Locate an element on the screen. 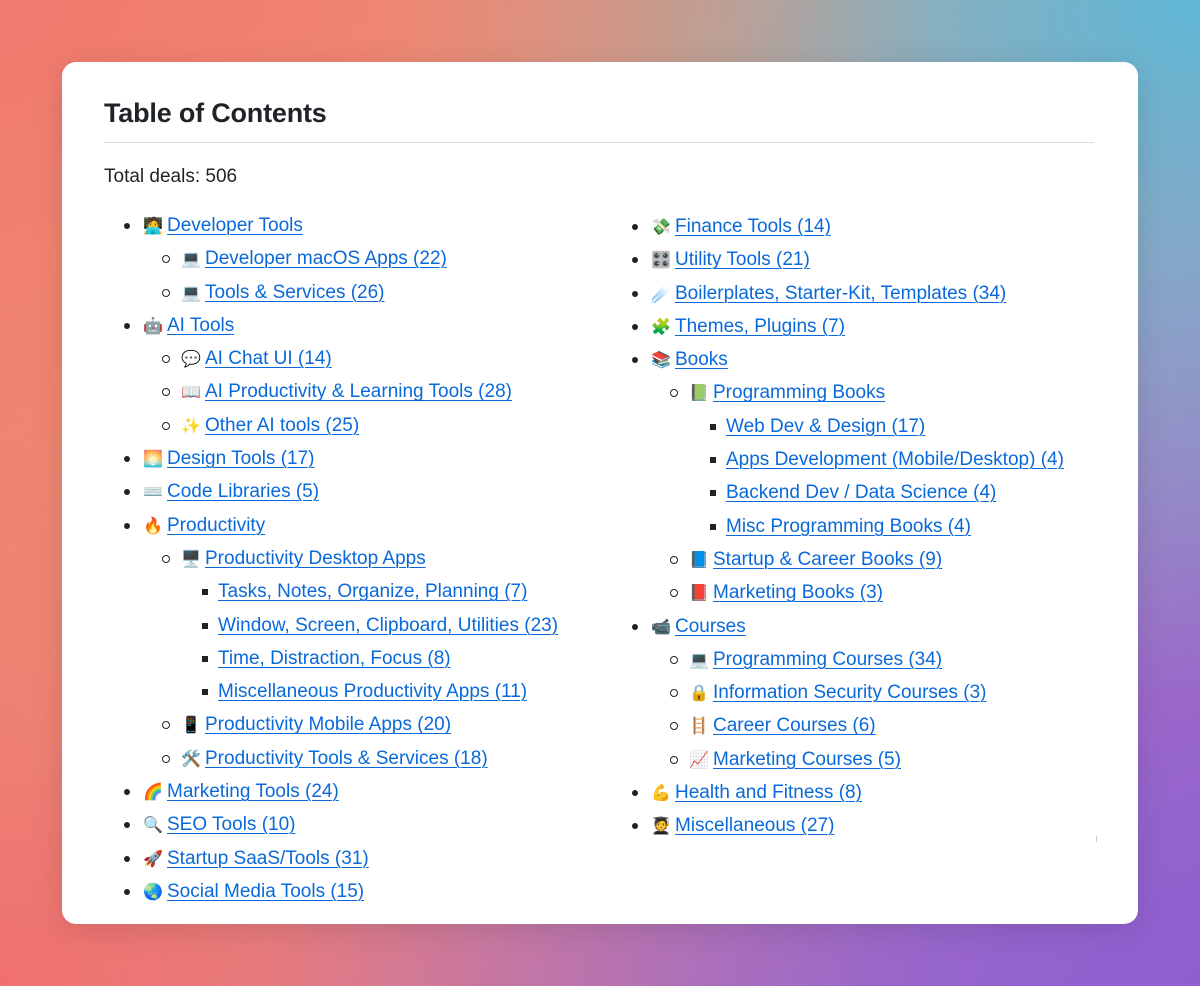 The height and width of the screenshot is (986, 1200). toc-link-label: Time, Distraction, Focus (8) is located at coordinates (334, 658).